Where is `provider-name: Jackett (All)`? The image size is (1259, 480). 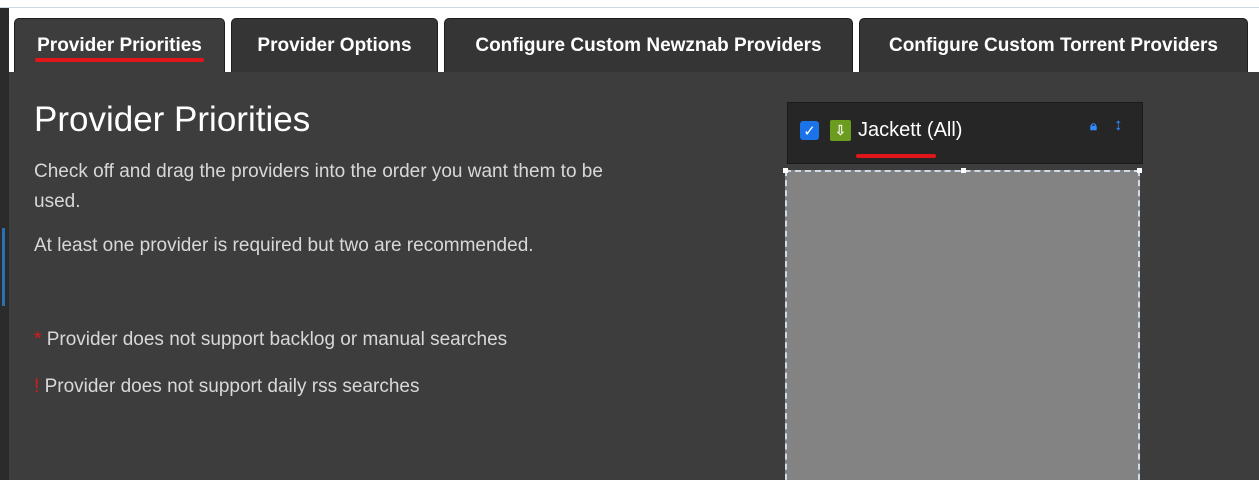 provider-name: Jackett (All) is located at coordinates (910, 130).